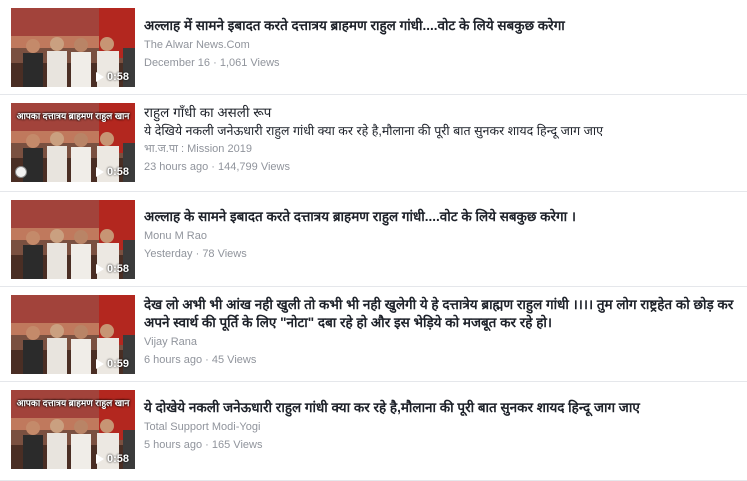  I want to click on video-views: 78 Views, so click(224, 254).